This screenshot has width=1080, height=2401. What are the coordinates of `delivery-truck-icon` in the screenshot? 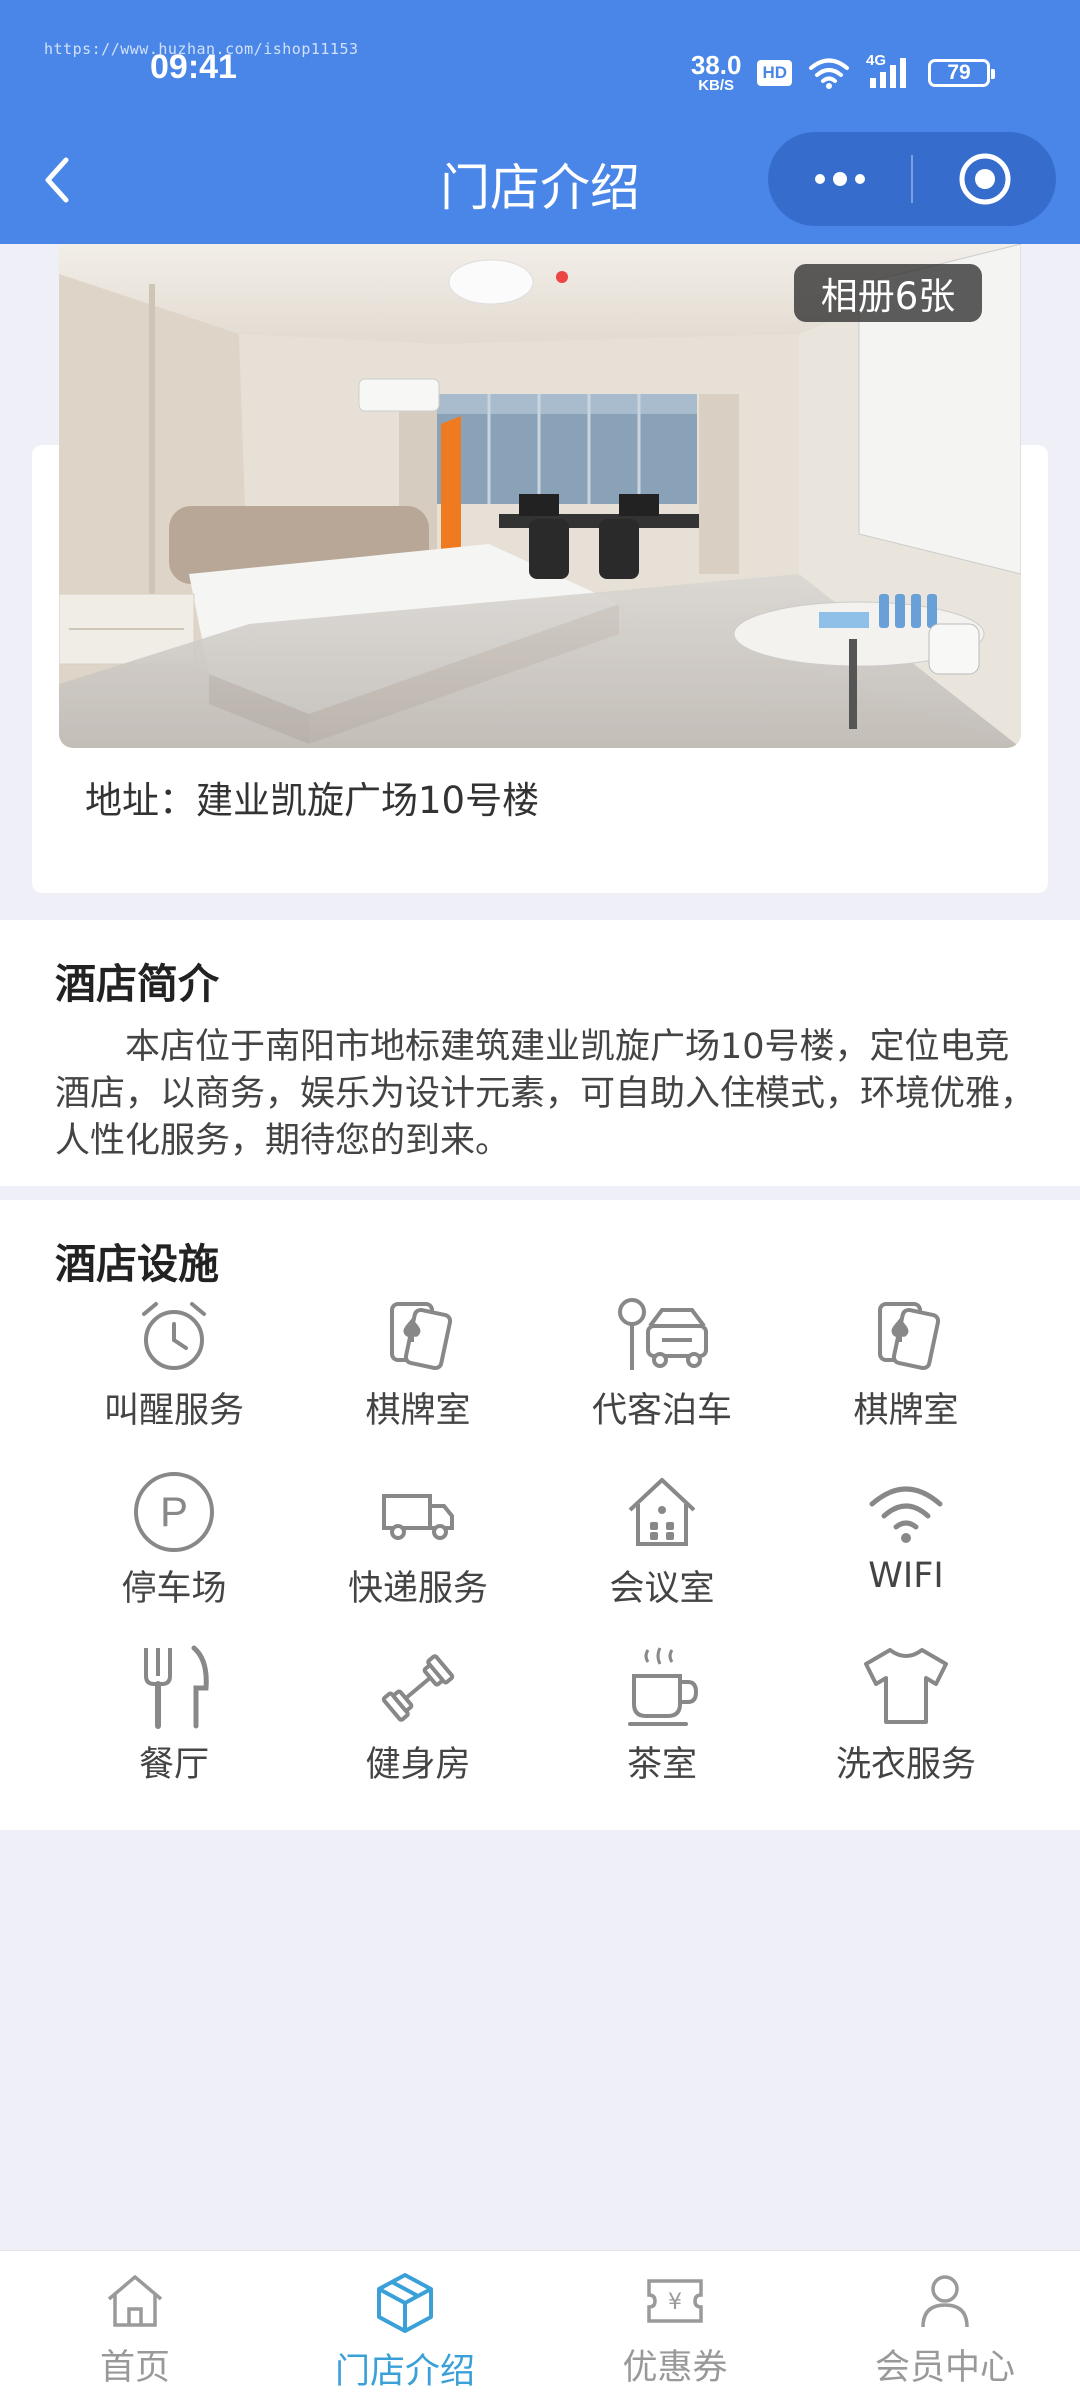 It's located at (418, 1517).